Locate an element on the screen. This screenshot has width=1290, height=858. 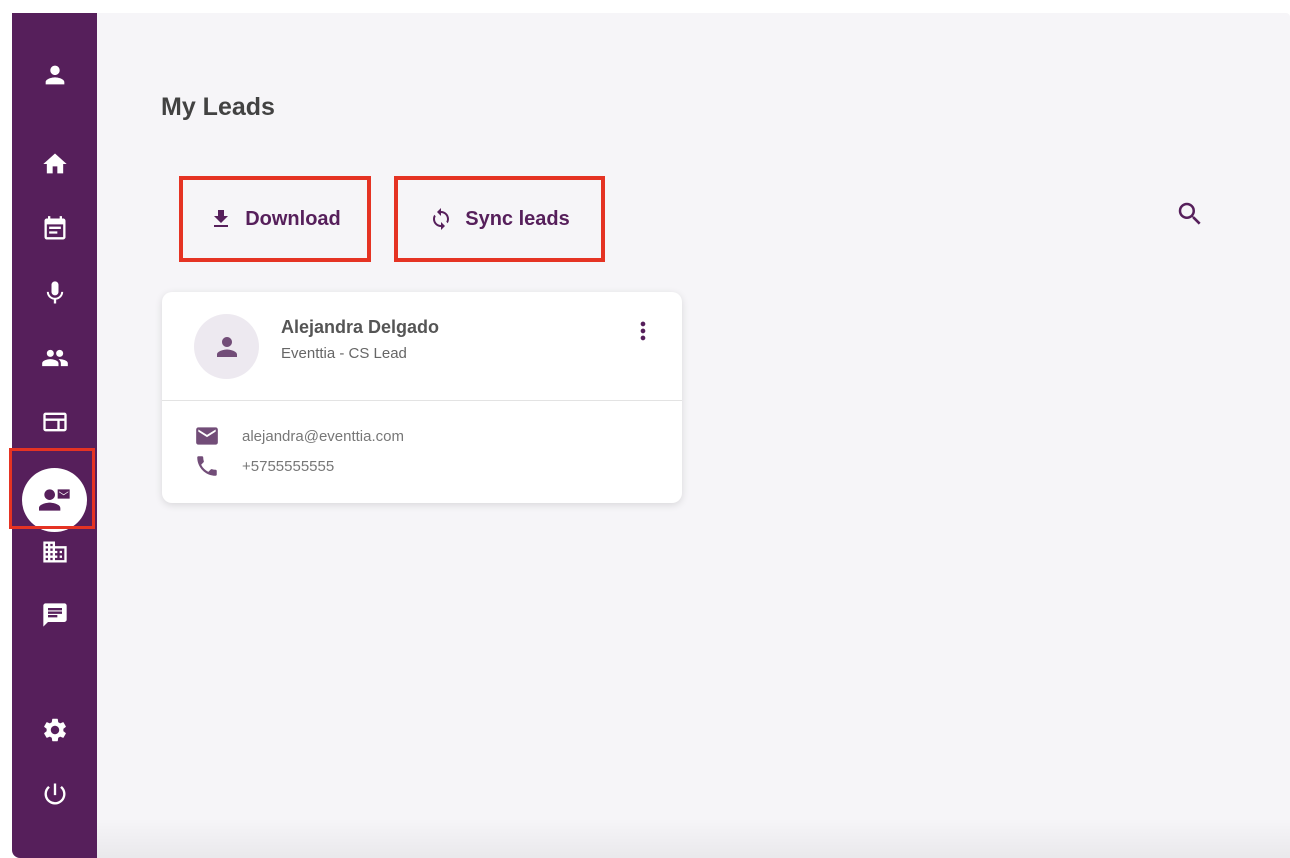
lead-email-row: alejandra@eventtia.com is located at coordinates (299, 436).